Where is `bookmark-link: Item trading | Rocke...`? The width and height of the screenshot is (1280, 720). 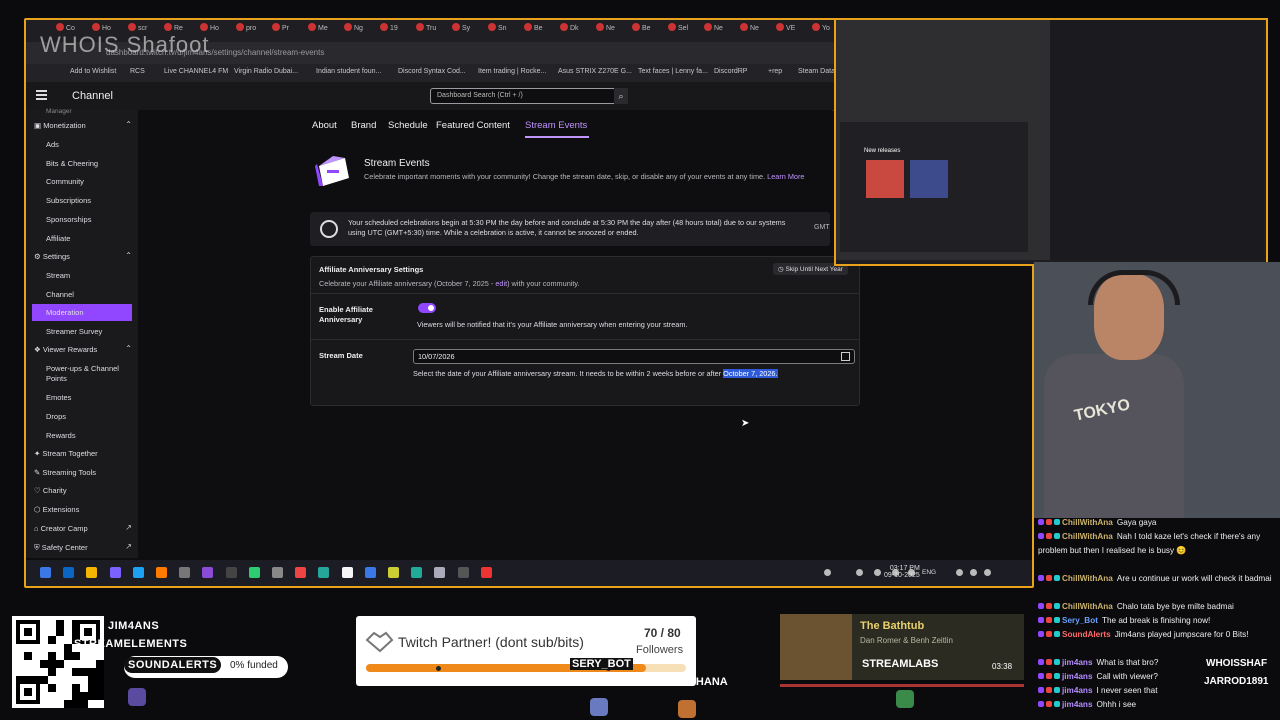 bookmark-link: Item trading | Rocke... is located at coordinates (512, 71).